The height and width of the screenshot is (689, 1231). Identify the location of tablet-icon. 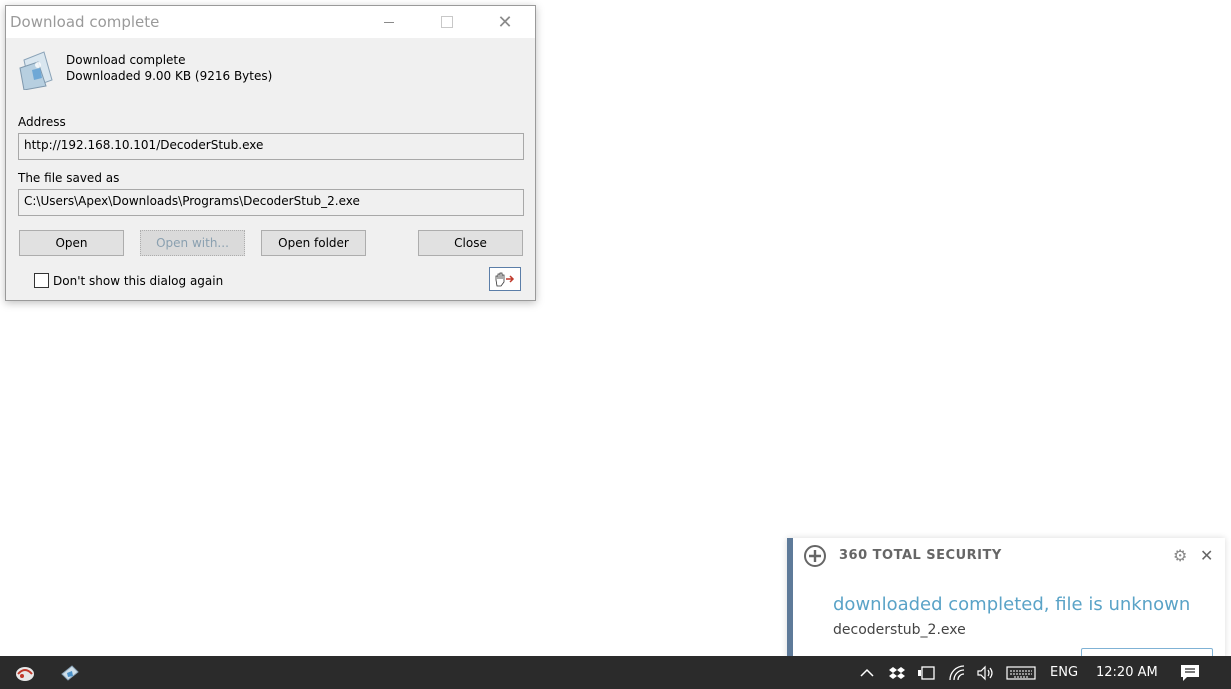
(927, 672).